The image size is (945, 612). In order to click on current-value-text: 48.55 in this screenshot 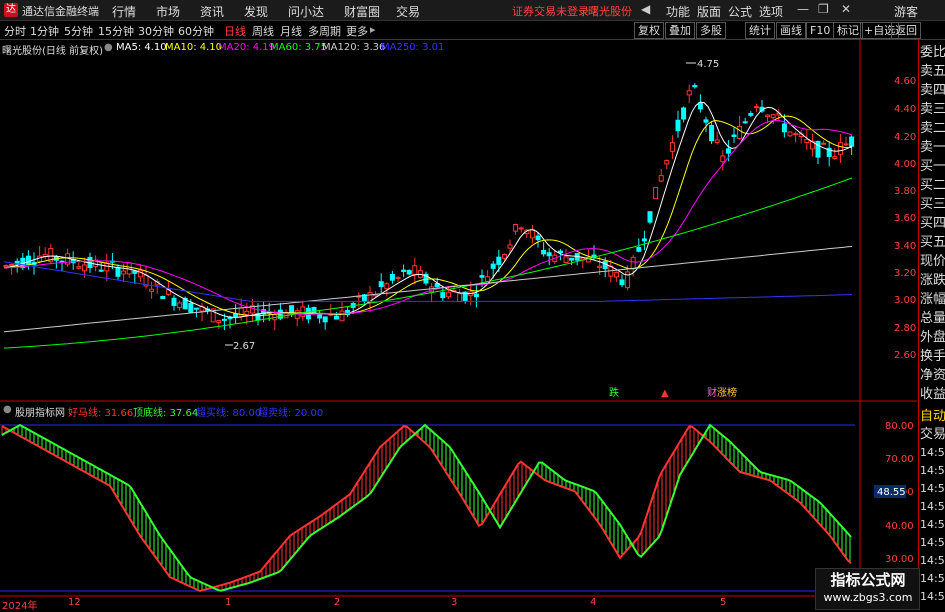, I will do `click(891, 492)`.